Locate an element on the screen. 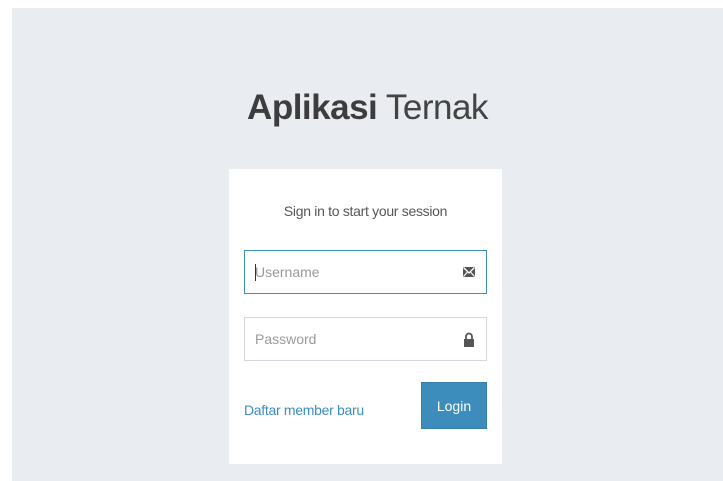  app-title-light: Ternak is located at coordinates (437, 107).